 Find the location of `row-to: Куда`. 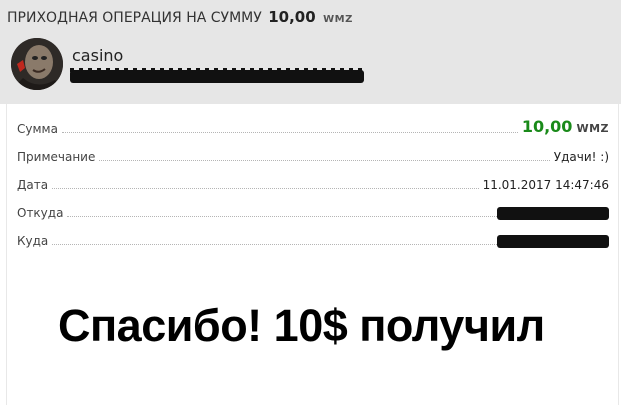

row-to: Куда is located at coordinates (313, 239).